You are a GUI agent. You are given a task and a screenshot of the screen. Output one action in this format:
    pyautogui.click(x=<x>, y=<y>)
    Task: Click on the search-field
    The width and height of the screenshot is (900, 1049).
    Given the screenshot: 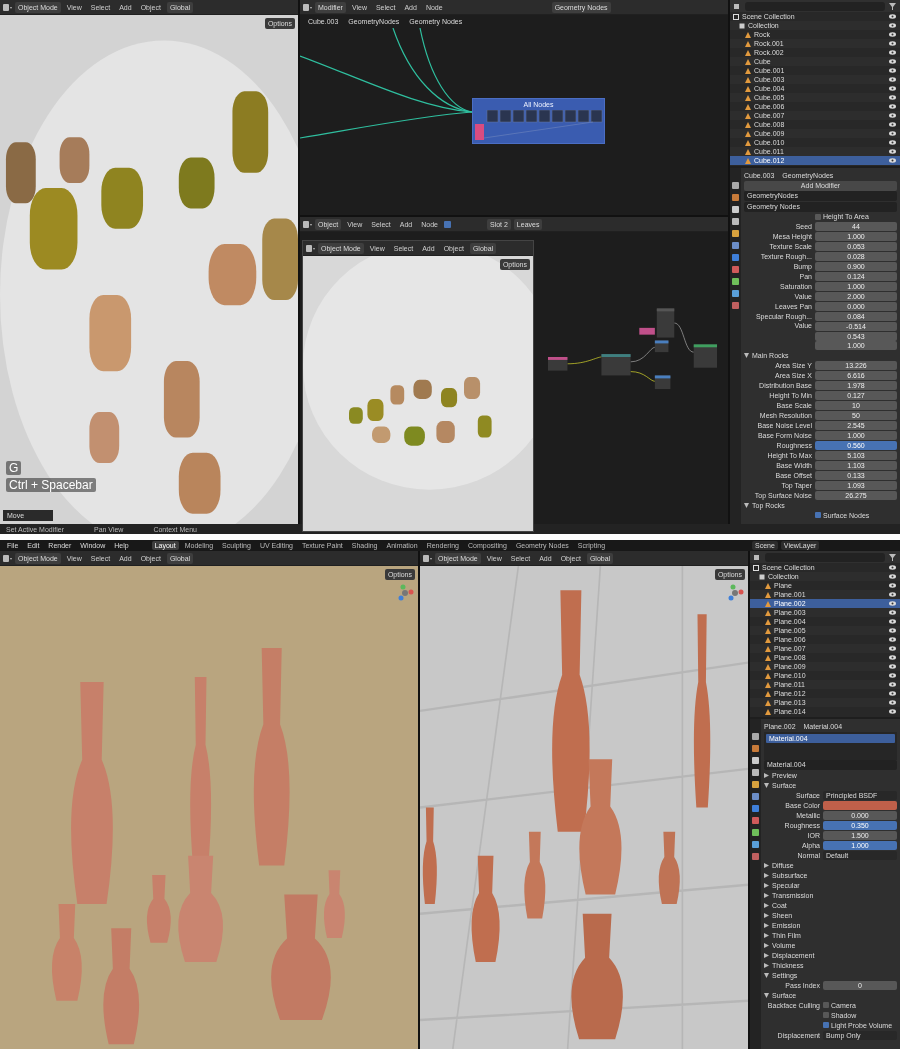 What is the action you would take?
    pyautogui.click(x=825, y=557)
    